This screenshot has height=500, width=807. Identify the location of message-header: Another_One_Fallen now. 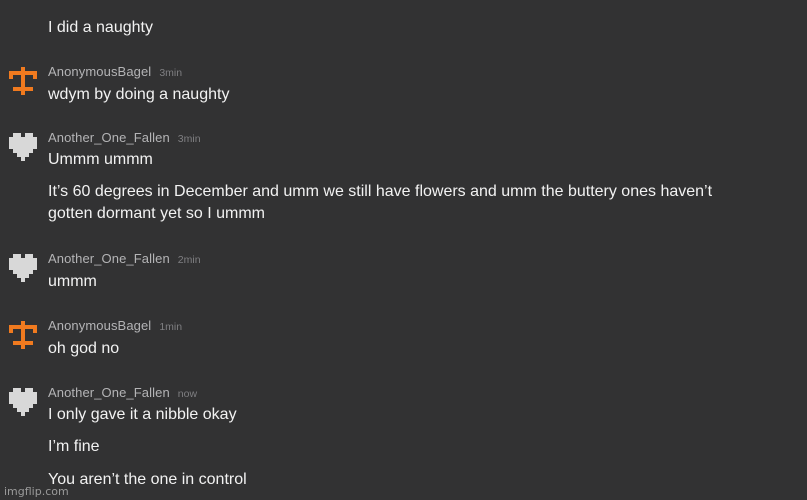
(122, 393).